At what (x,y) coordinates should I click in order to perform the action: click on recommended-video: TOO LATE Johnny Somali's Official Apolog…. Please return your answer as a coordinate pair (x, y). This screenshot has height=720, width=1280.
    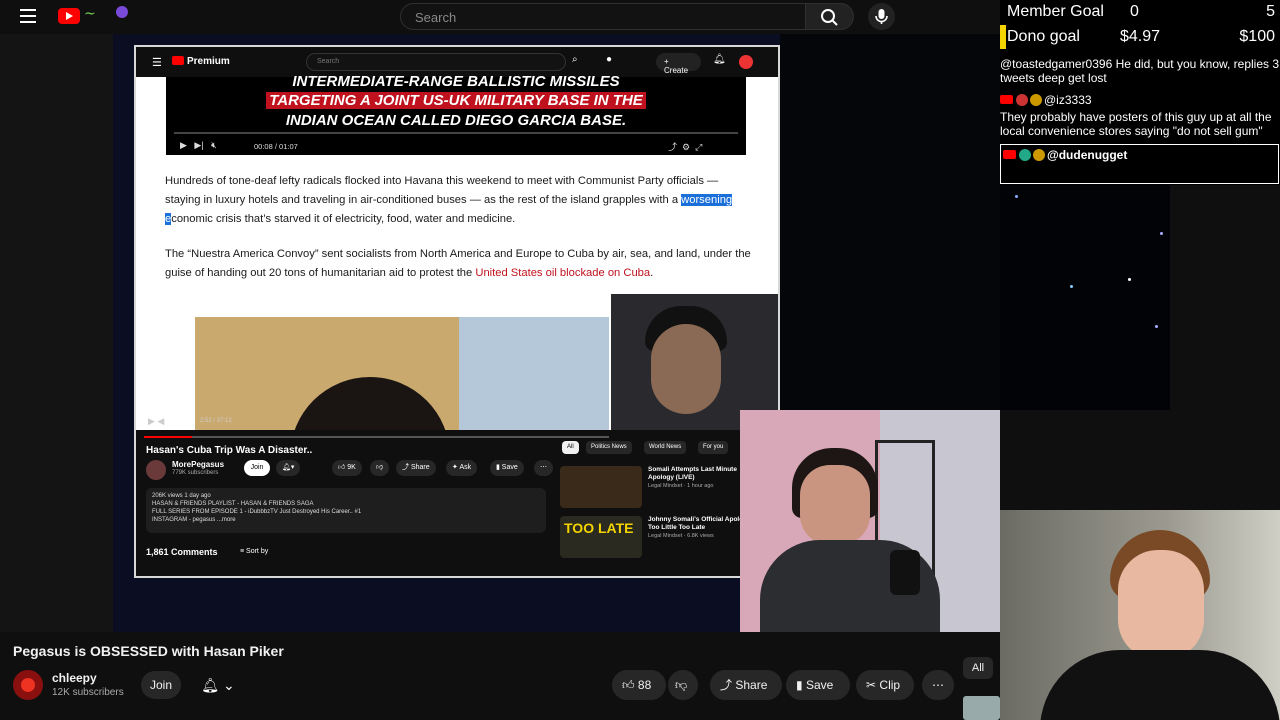
    Looking at the image, I should click on (660, 537).